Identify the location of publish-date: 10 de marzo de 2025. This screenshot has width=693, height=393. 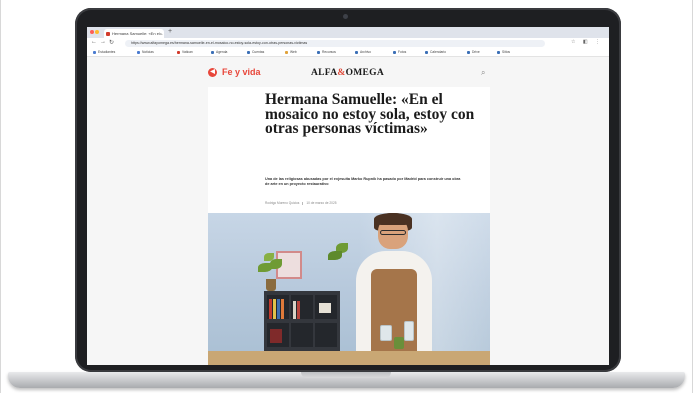
(321, 203).